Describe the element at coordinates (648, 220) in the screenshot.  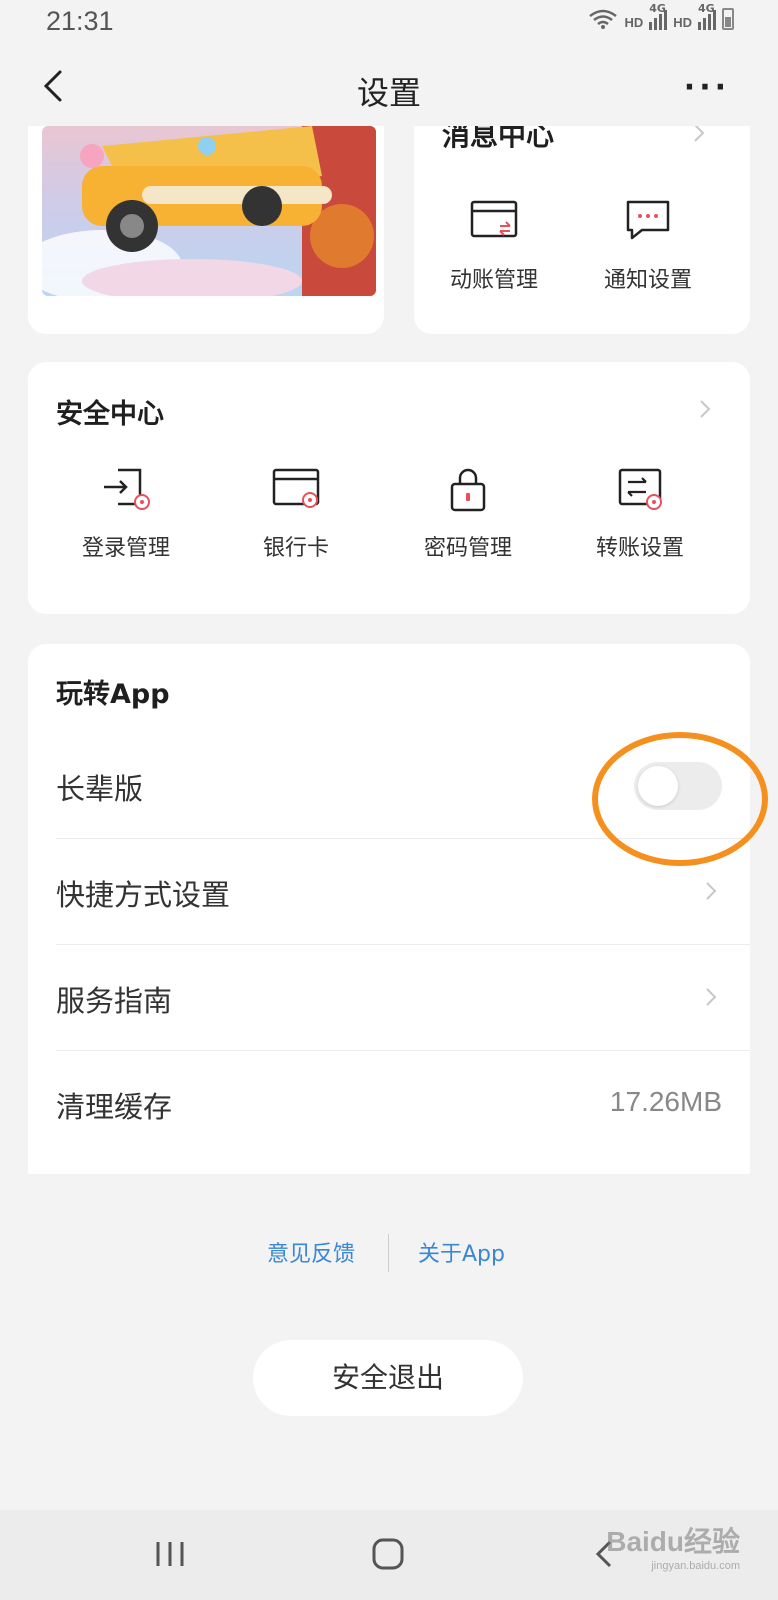
I see `chat-bubble-icon` at that location.